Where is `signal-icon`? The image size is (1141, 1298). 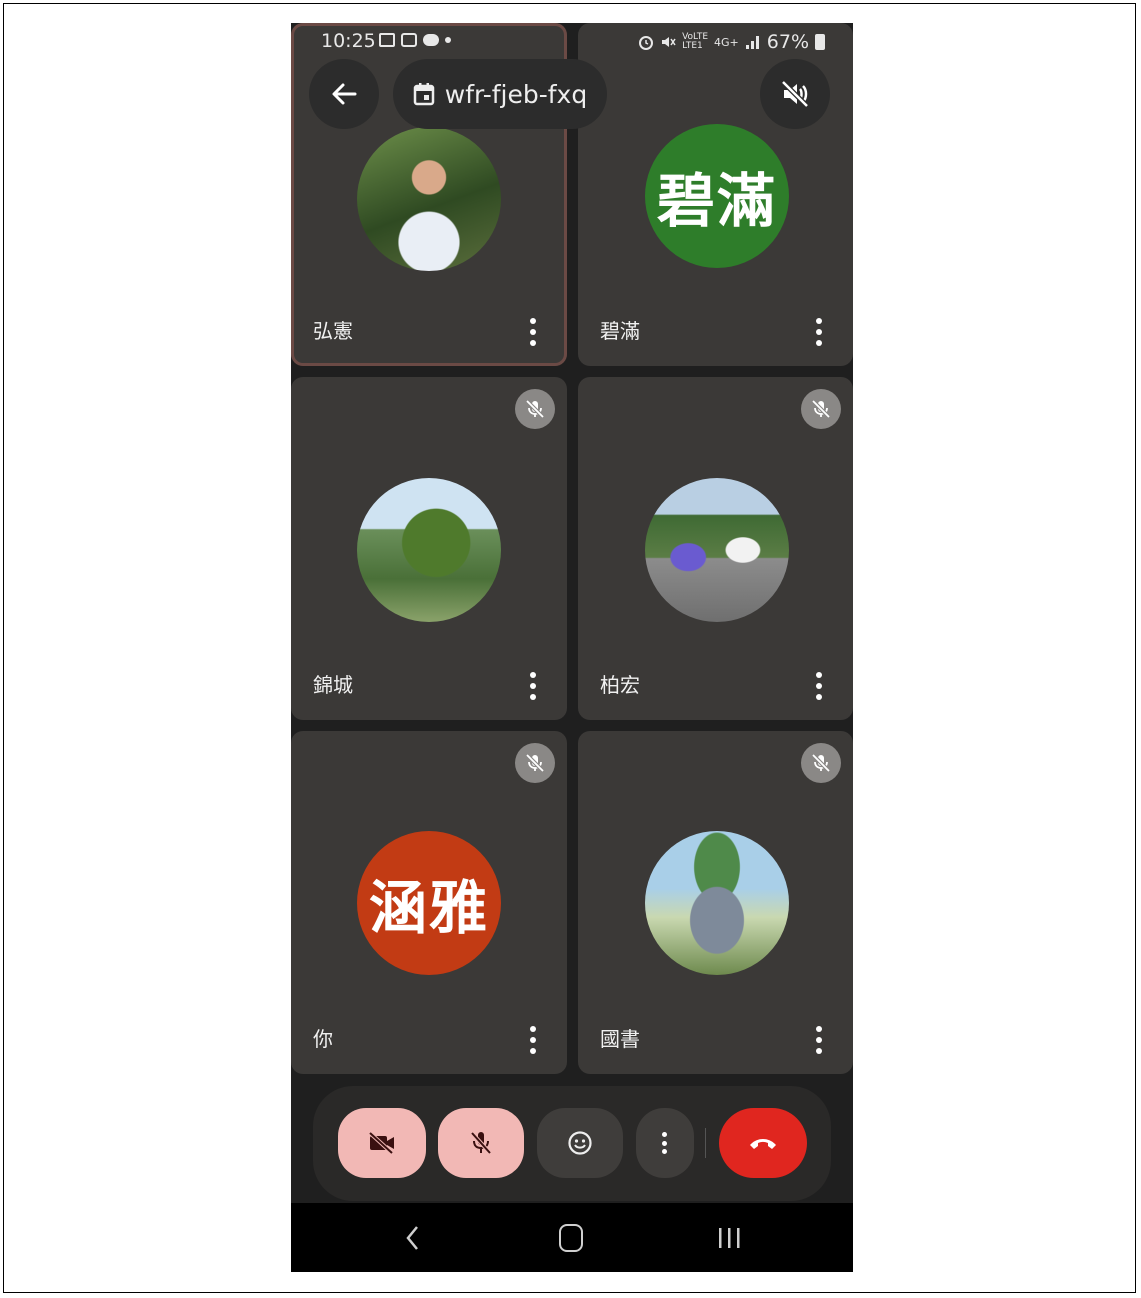
signal-icon is located at coordinates (752, 42).